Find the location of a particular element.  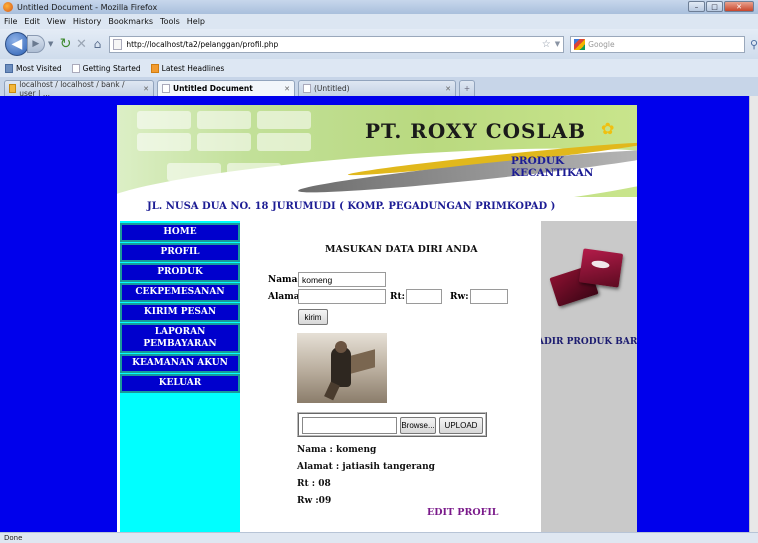

edit-profil-link: EDIT PROFIL is located at coordinates (462, 512).